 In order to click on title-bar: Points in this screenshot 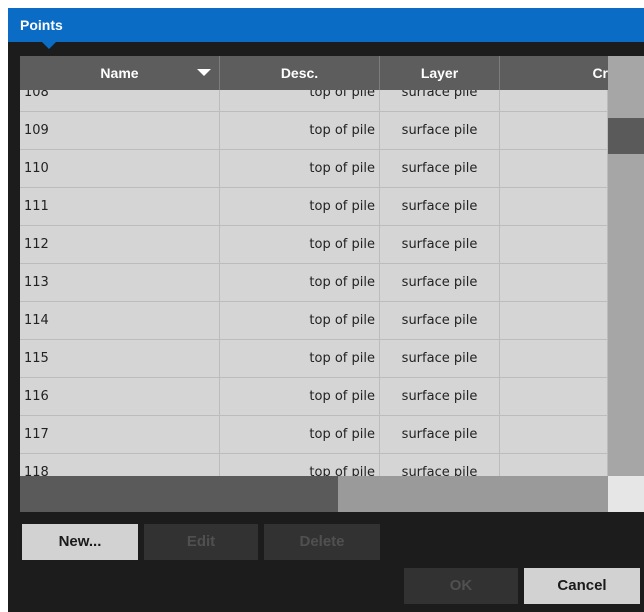, I will do `click(326, 25)`.